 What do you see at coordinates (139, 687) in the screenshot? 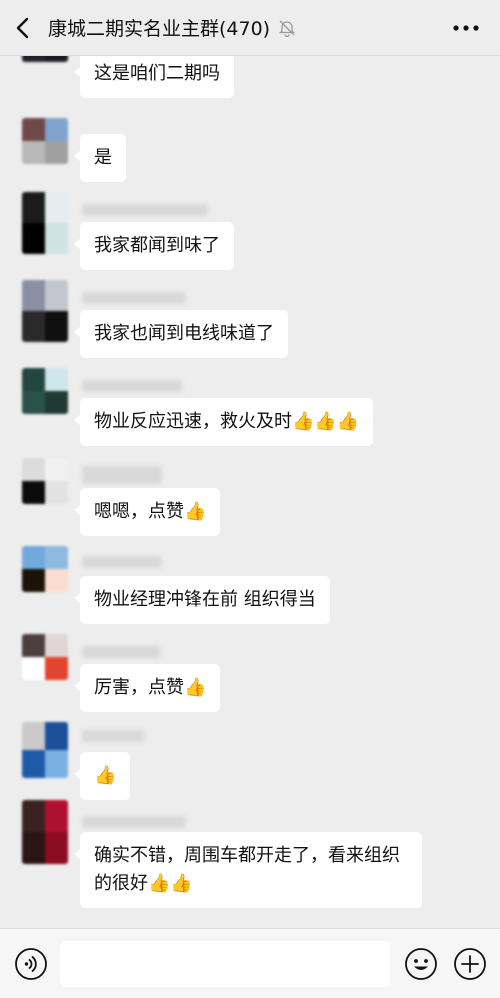
I see `message-text: 厉害，点赞` at bounding box center [139, 687].